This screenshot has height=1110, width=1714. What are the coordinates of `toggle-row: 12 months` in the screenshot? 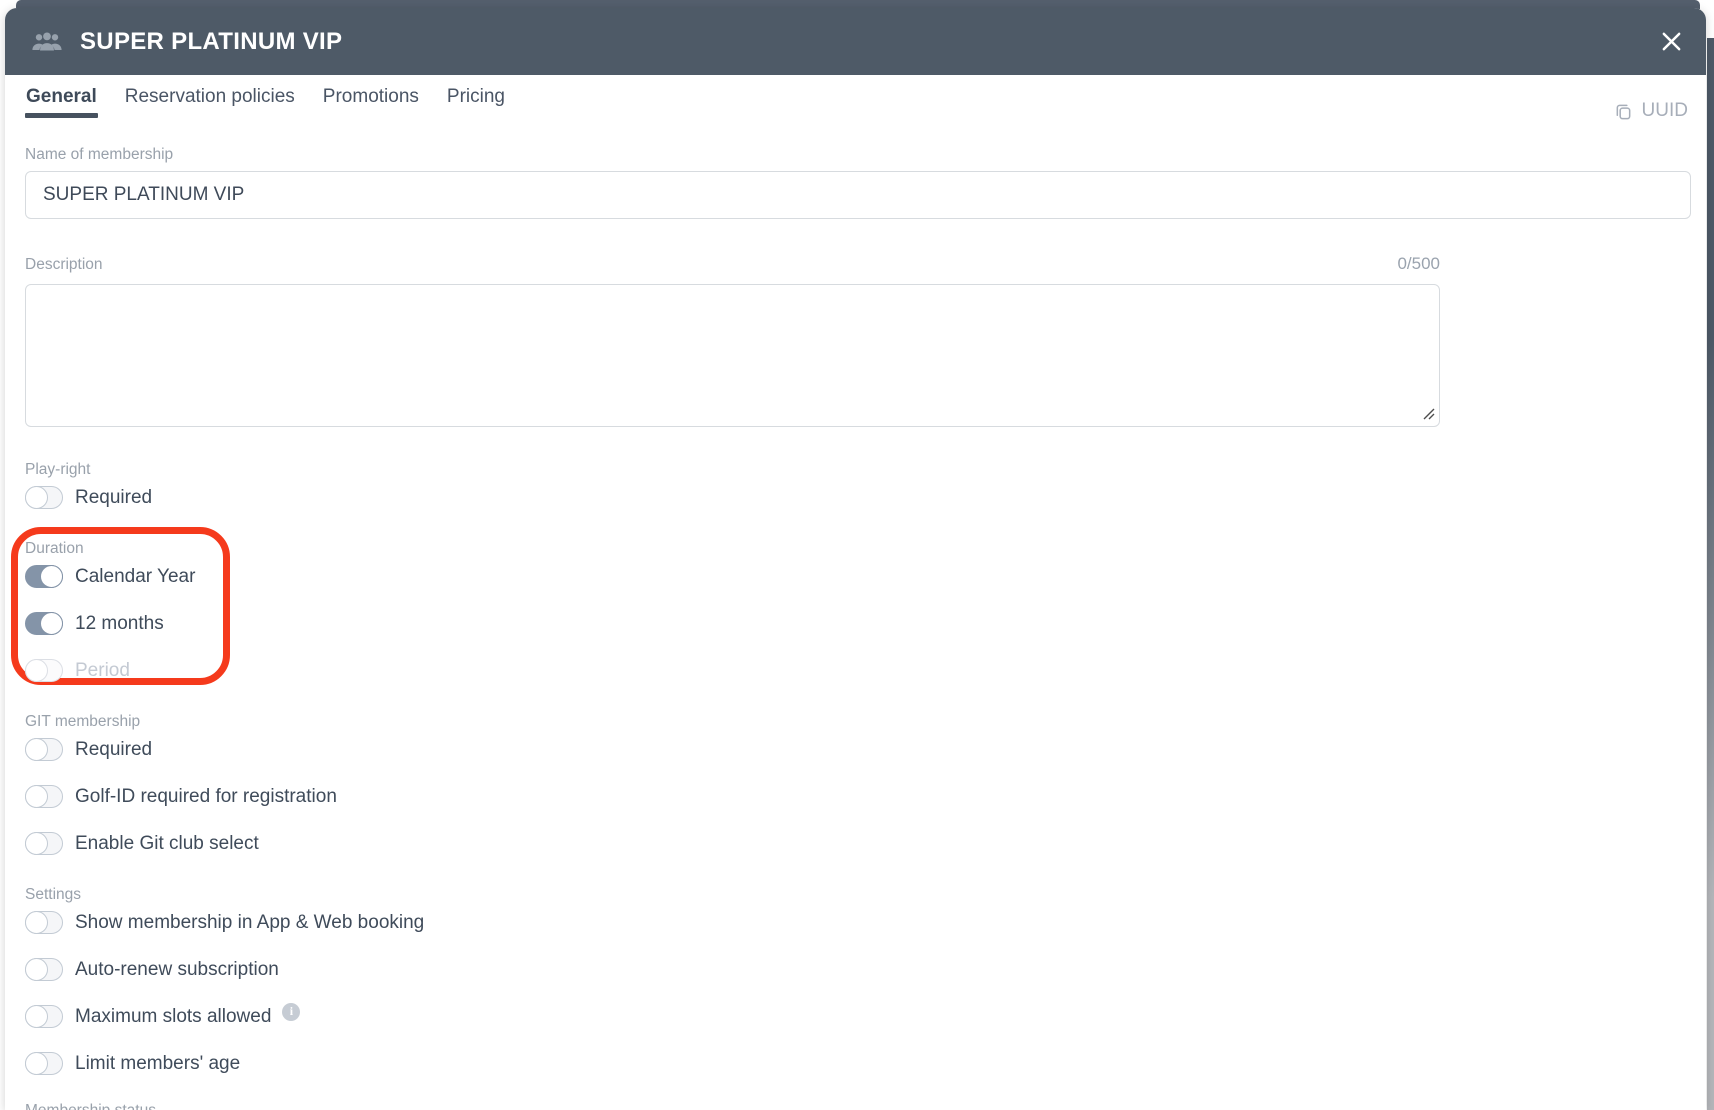 It's located at (855, 623).